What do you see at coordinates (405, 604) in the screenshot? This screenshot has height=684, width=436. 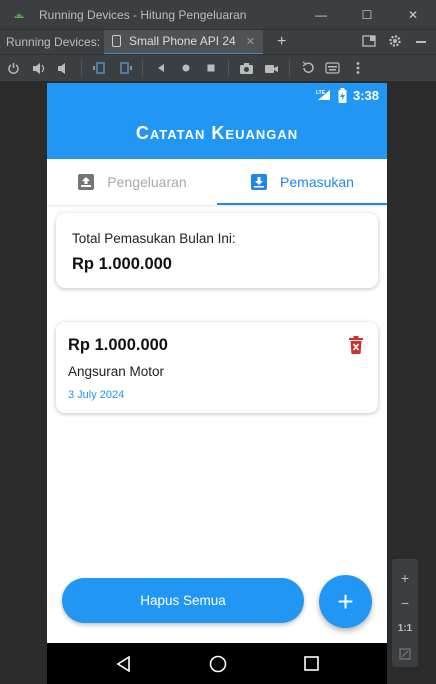 I see `zoom-out-button: −` at bounding box center [405, 604].